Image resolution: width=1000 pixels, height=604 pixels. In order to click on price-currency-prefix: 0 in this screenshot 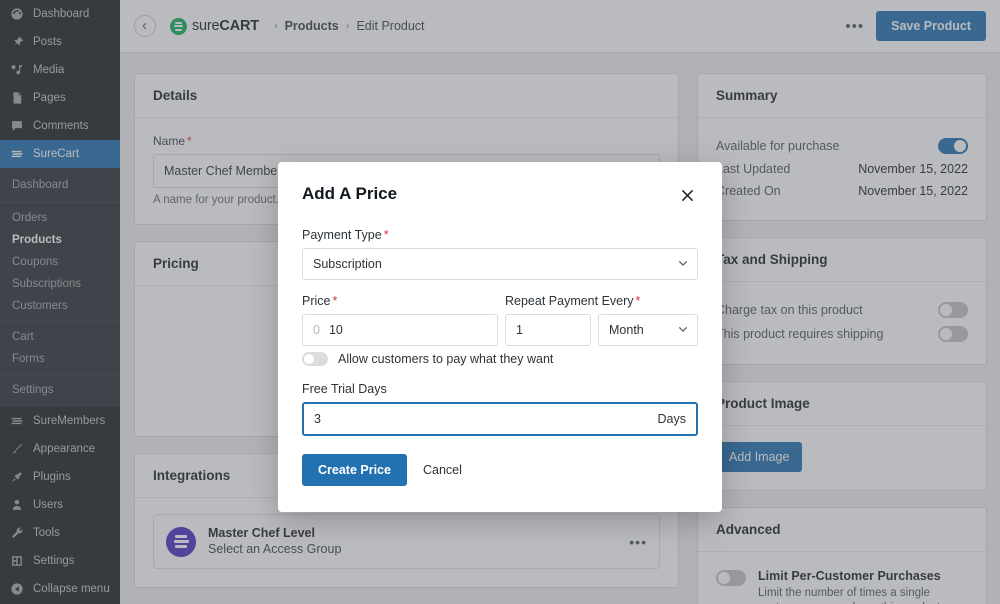, I will do `click(316, 330)`.